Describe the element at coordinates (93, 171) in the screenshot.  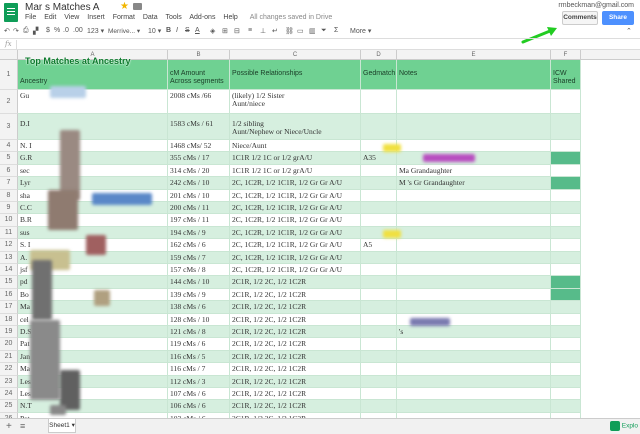
I see `ancestry-cell: sec` at that location.